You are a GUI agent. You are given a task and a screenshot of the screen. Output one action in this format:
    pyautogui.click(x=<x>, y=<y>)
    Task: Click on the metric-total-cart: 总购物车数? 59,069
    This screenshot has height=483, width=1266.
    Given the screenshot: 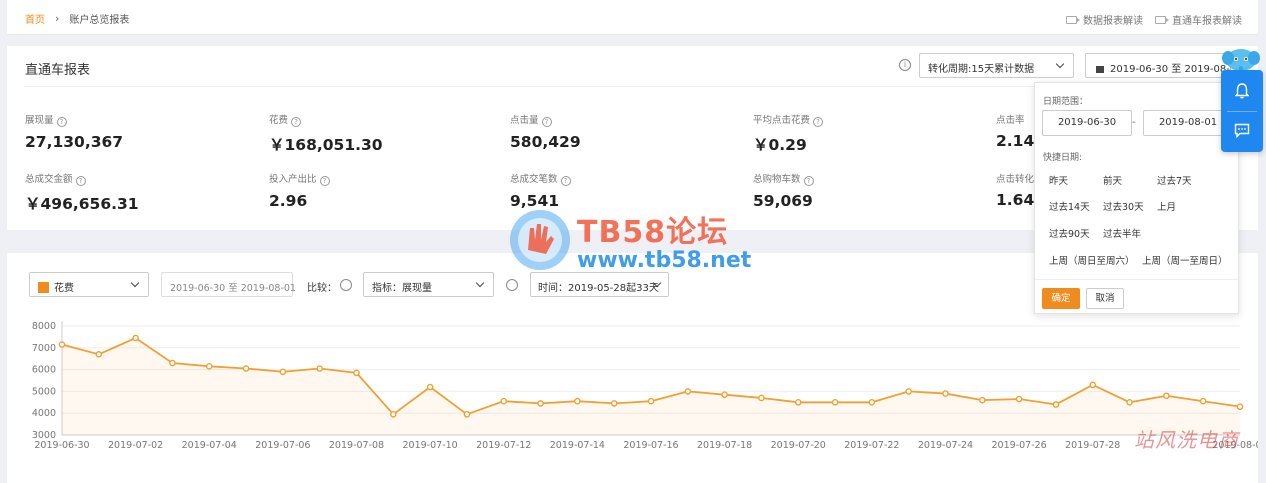 What is the action you would take?
    pyautogui.click(x=783, y=190)
    